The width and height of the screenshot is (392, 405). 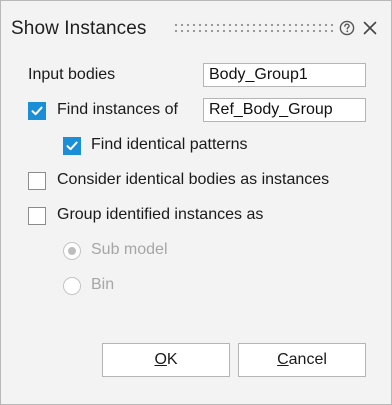 I want to click on sub-model-radio, so click(x=72, y=251).